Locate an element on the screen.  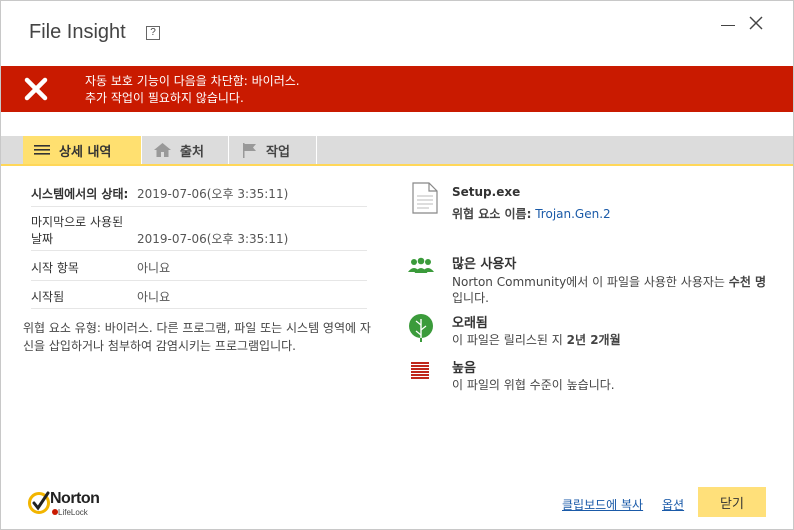
tab-source: 출처 is located at coordinates (185, 150).